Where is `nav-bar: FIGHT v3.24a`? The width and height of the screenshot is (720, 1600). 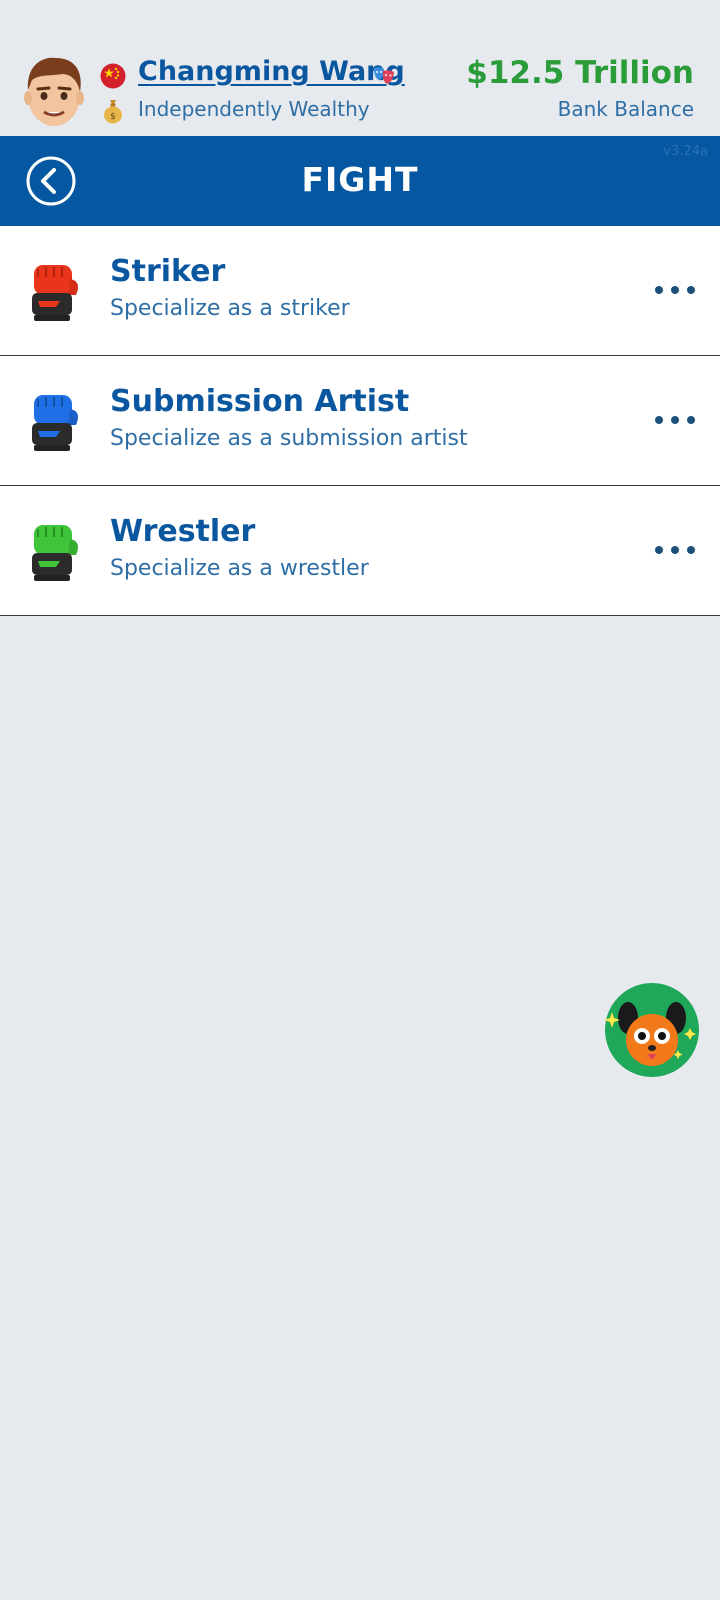
nav-bar: FIGHT v3.24a is located at coordinates (360, 181).